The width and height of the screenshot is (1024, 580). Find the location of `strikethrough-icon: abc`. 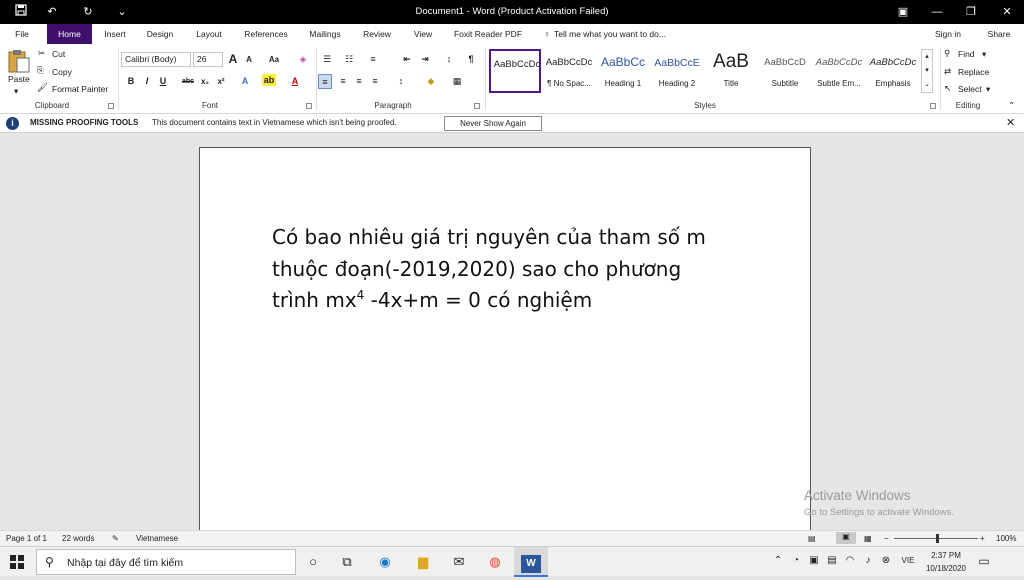

strikethrough-icon: abc is located at coordinates (188, 81).